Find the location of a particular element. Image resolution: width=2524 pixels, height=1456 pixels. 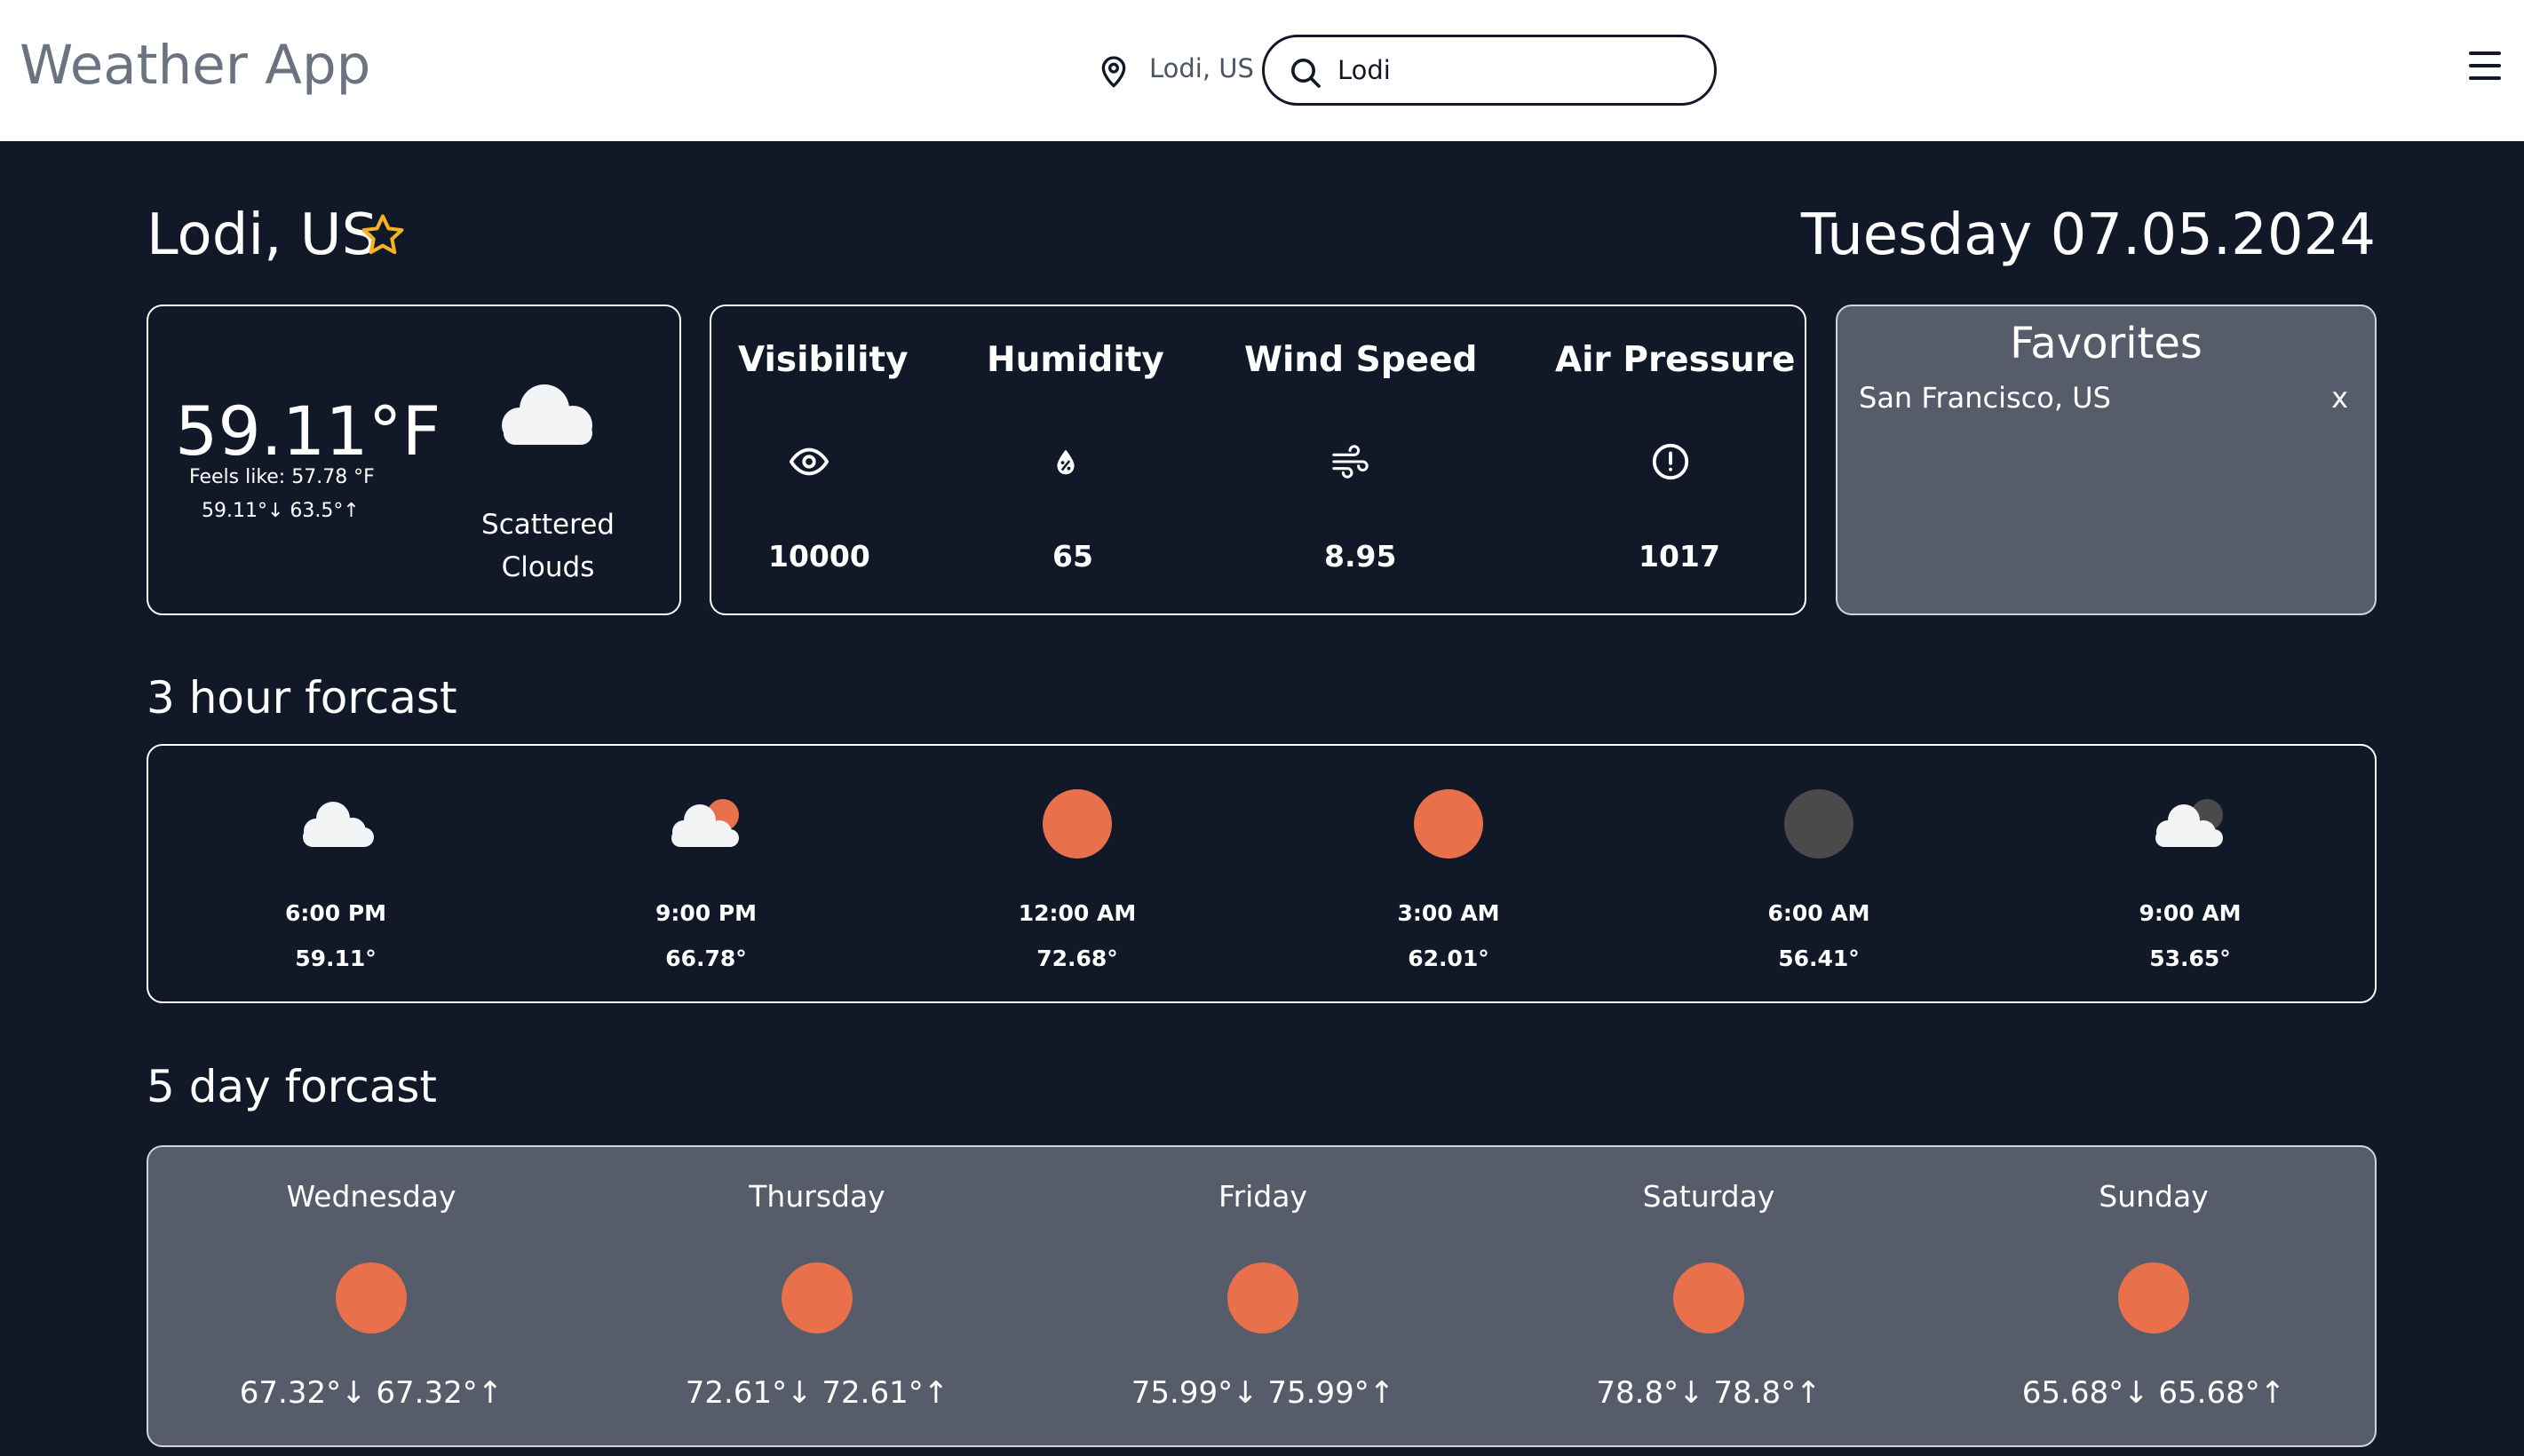

moon-icon is located at coordinates (1818, 824).